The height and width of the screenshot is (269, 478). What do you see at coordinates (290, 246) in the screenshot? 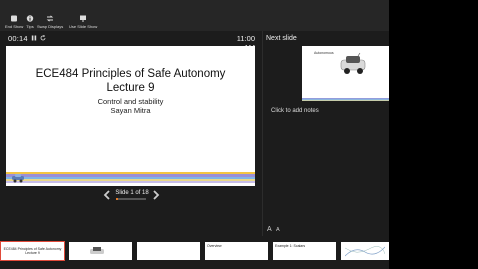
I see `filmstrip-thumb-text: Example 1: Scalars` at bounding box center [290, 246].